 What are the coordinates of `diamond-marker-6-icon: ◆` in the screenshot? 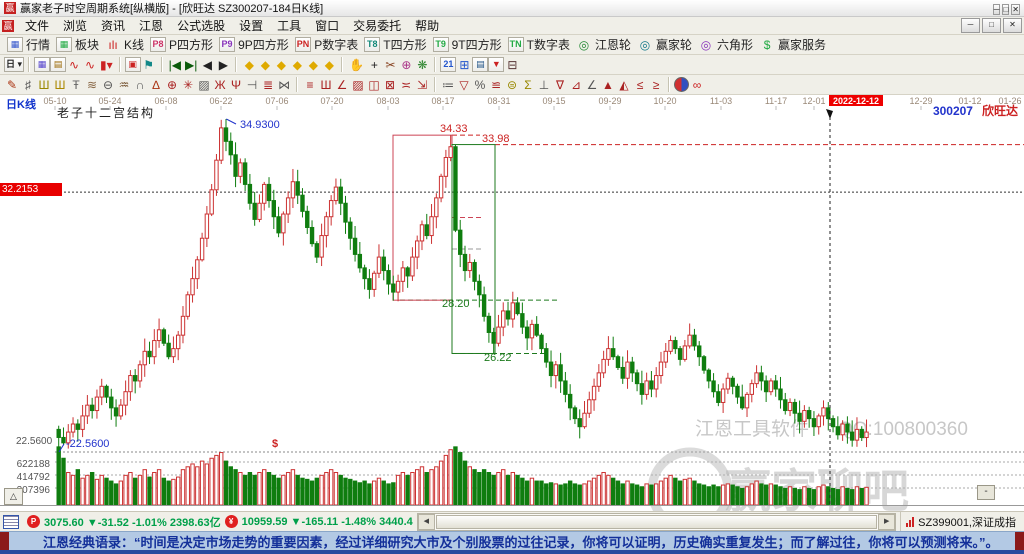 It's located at (329, 64).